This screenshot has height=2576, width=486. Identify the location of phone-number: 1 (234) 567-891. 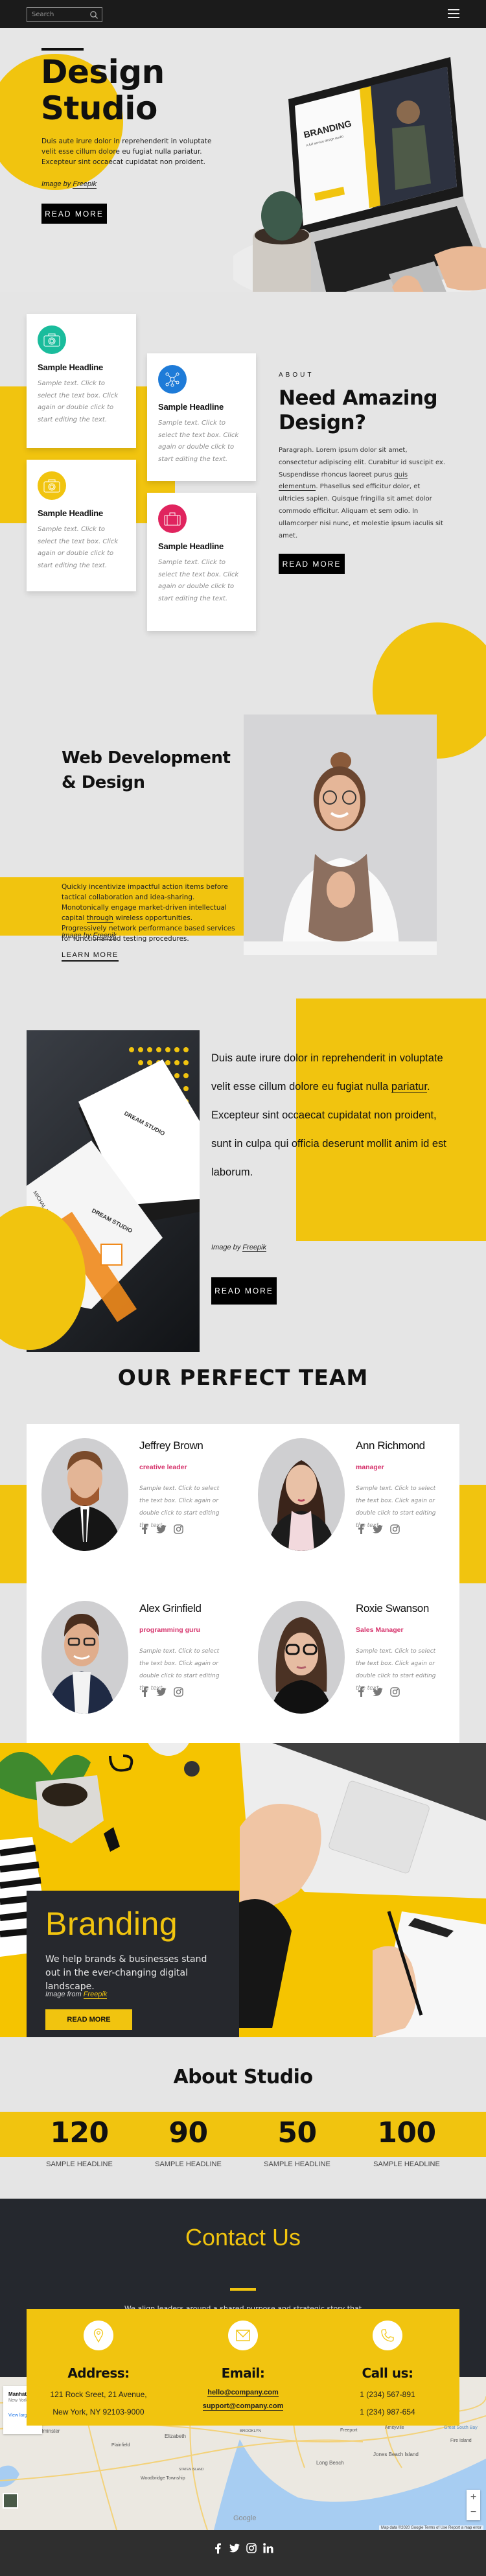
(387, 2394).